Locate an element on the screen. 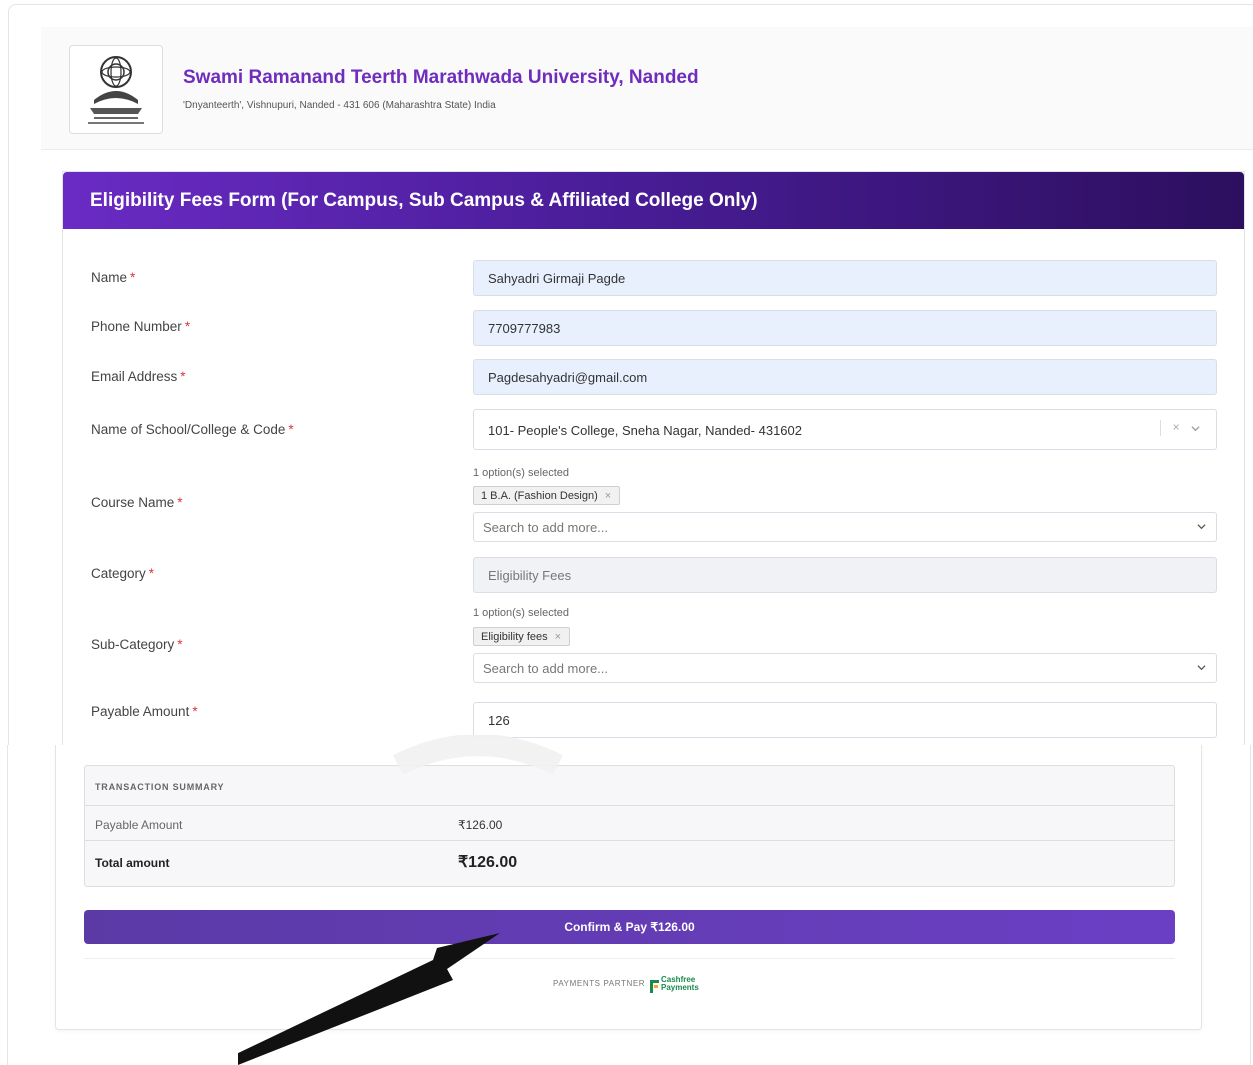  subcategory-chip-label: Eligibility fees is located at coordinates (514, 637).